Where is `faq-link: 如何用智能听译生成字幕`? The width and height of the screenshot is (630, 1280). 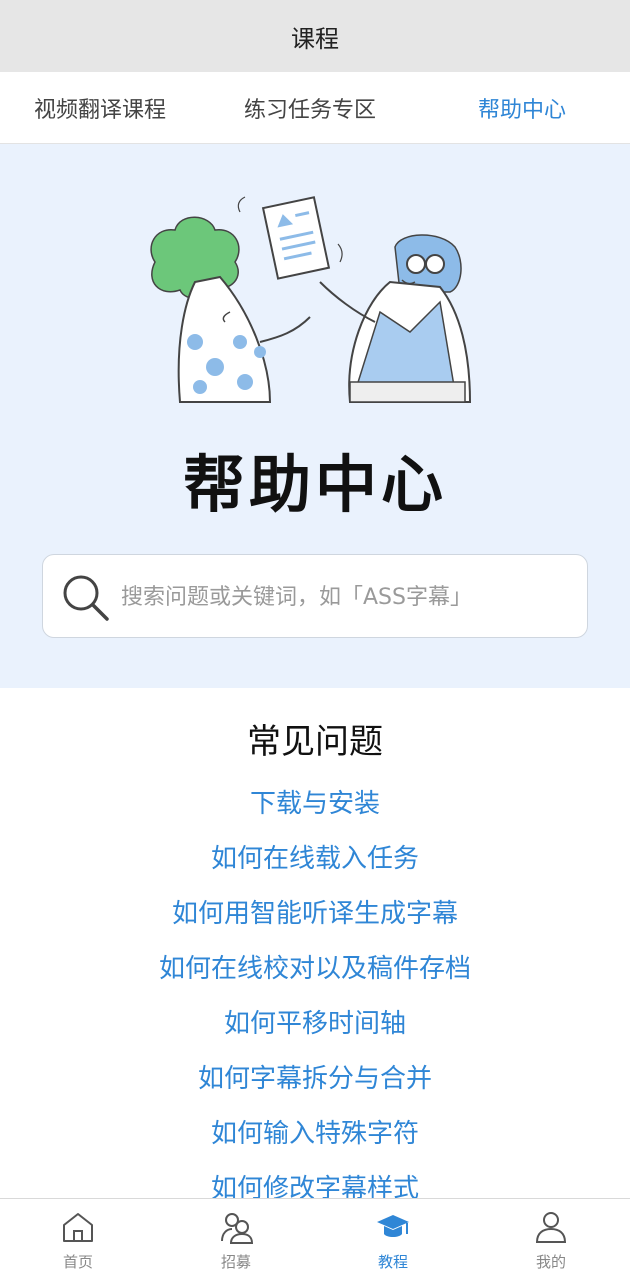 faq-link: 如何用智能听译生成字幕 is located at coordinates (315, 921).